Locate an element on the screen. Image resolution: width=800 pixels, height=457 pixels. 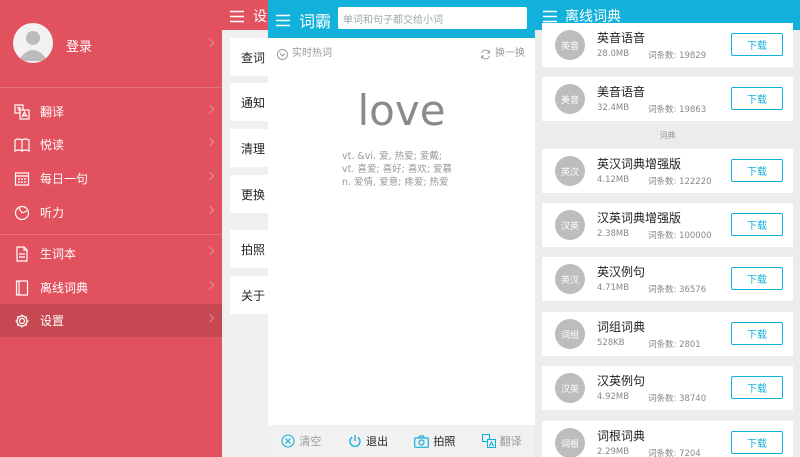
dictionary-entries: 词条数: 36576 is located at coordinates (677, 290).